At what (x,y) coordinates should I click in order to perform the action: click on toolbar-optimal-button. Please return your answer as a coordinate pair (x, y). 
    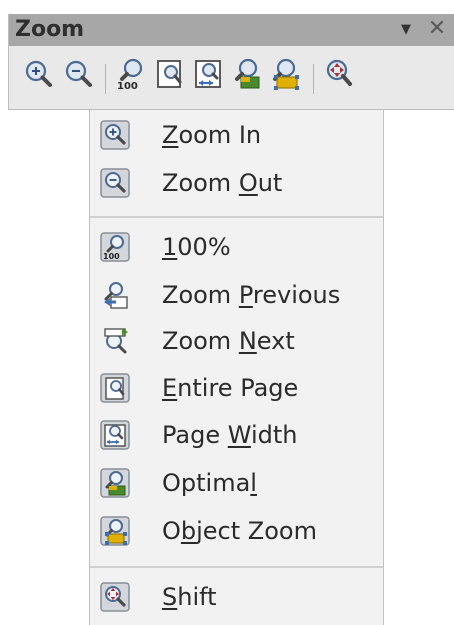
    Looking at the image, I should click on (247, 74).